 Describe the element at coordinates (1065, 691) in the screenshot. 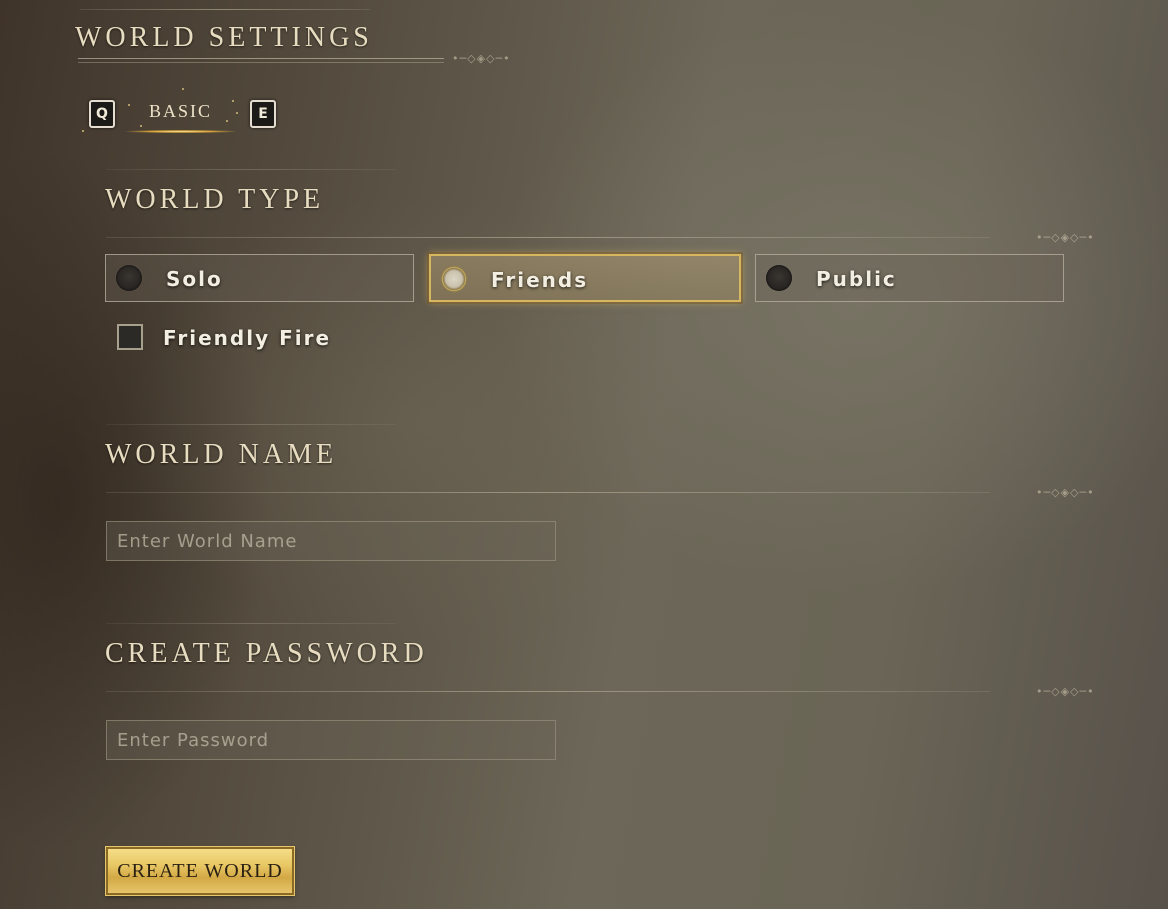

I see `password-ornament-icon: •─◇◈◇─•` at that location.